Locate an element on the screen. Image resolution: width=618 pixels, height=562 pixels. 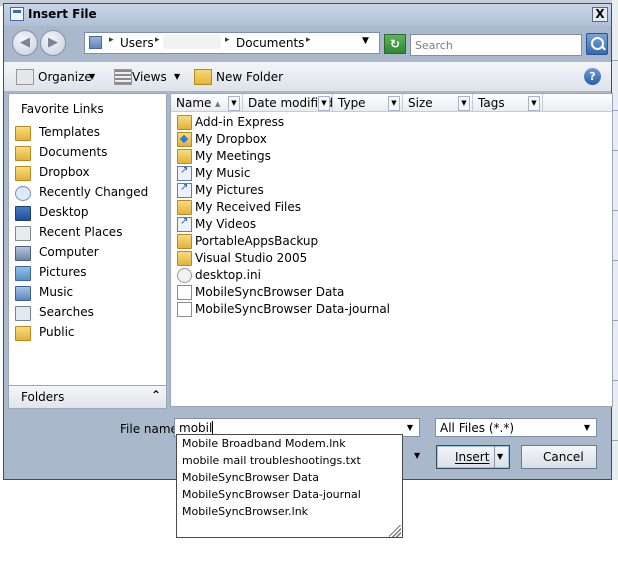
sidebar-item-label: Documents is located at coordinates (73, 152).